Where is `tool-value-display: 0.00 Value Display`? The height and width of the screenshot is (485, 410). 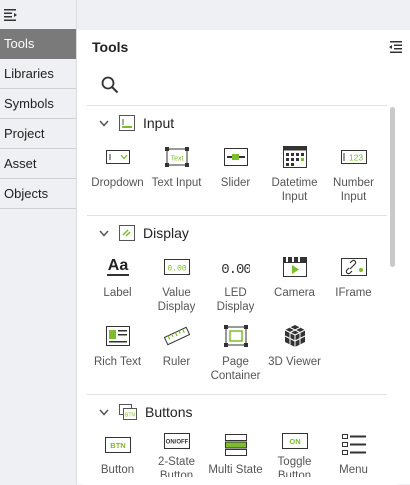
tool-value-display: 0.00 Value Display is located at coordinates (176, 284).